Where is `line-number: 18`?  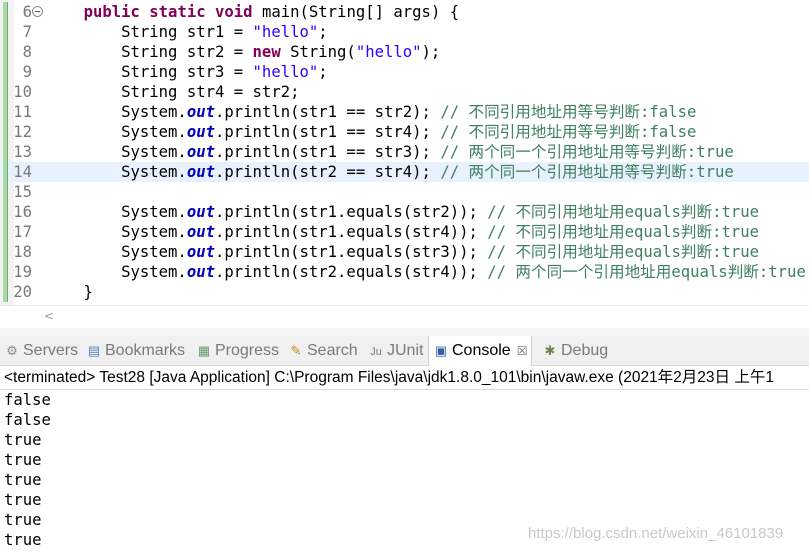 line-number: 18 is located at coordinates (22, 252).